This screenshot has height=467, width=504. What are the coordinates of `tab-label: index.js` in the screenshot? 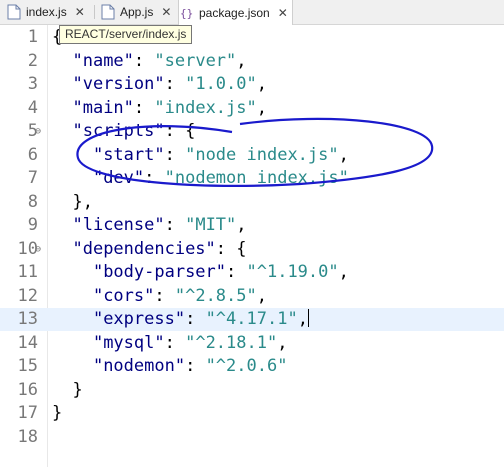 It's located at (46, 12).